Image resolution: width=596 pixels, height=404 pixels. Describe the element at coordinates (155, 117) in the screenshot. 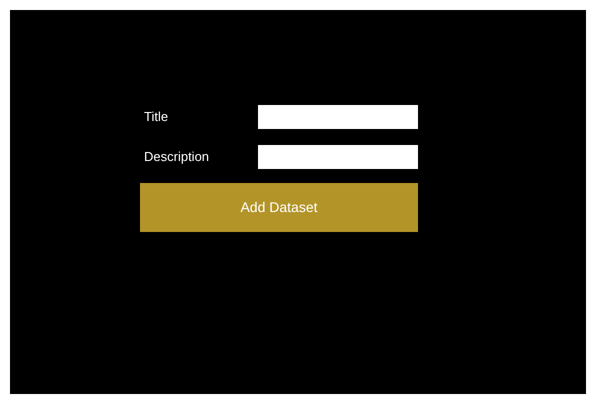

I see `field-label: Title` at that location.